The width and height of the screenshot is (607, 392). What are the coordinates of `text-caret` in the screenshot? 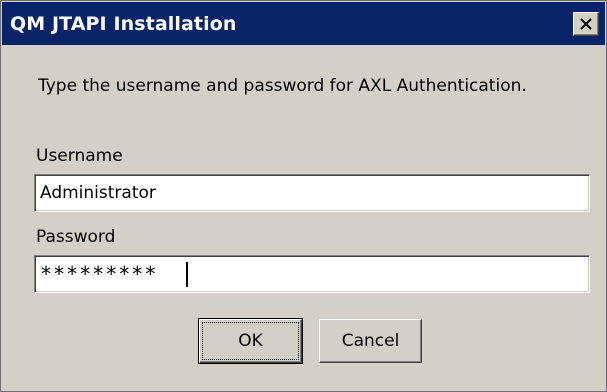 It's located at (187, 274).